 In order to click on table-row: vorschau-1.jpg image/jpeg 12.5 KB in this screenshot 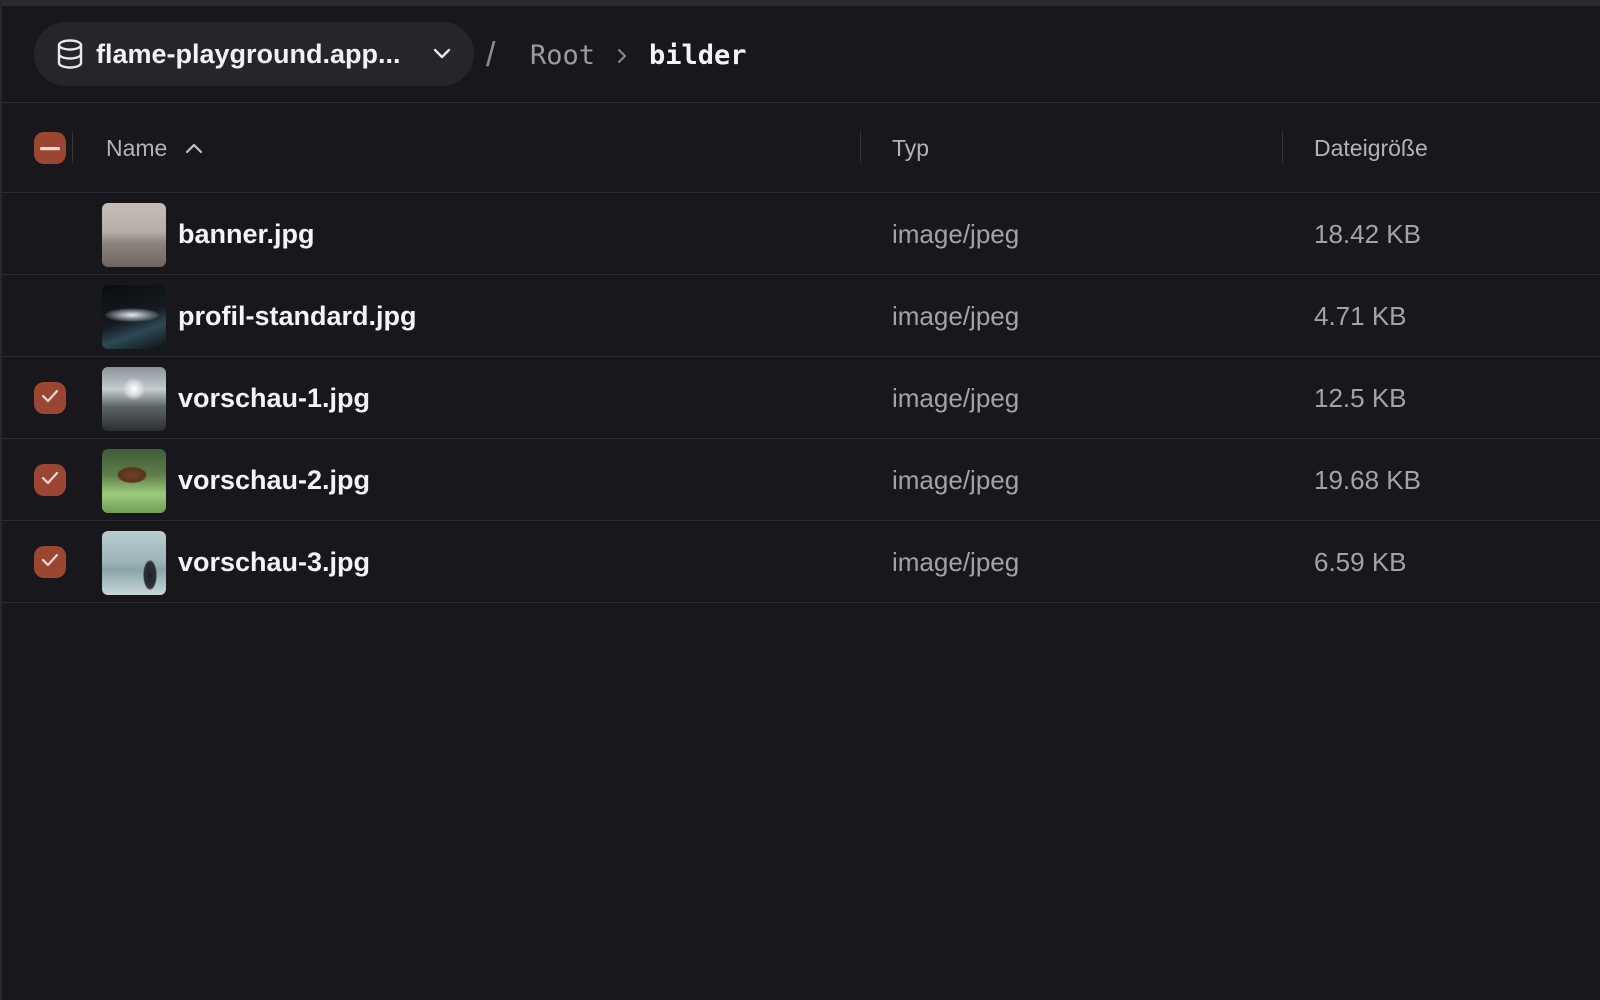, I will do `click(801, 398)`.